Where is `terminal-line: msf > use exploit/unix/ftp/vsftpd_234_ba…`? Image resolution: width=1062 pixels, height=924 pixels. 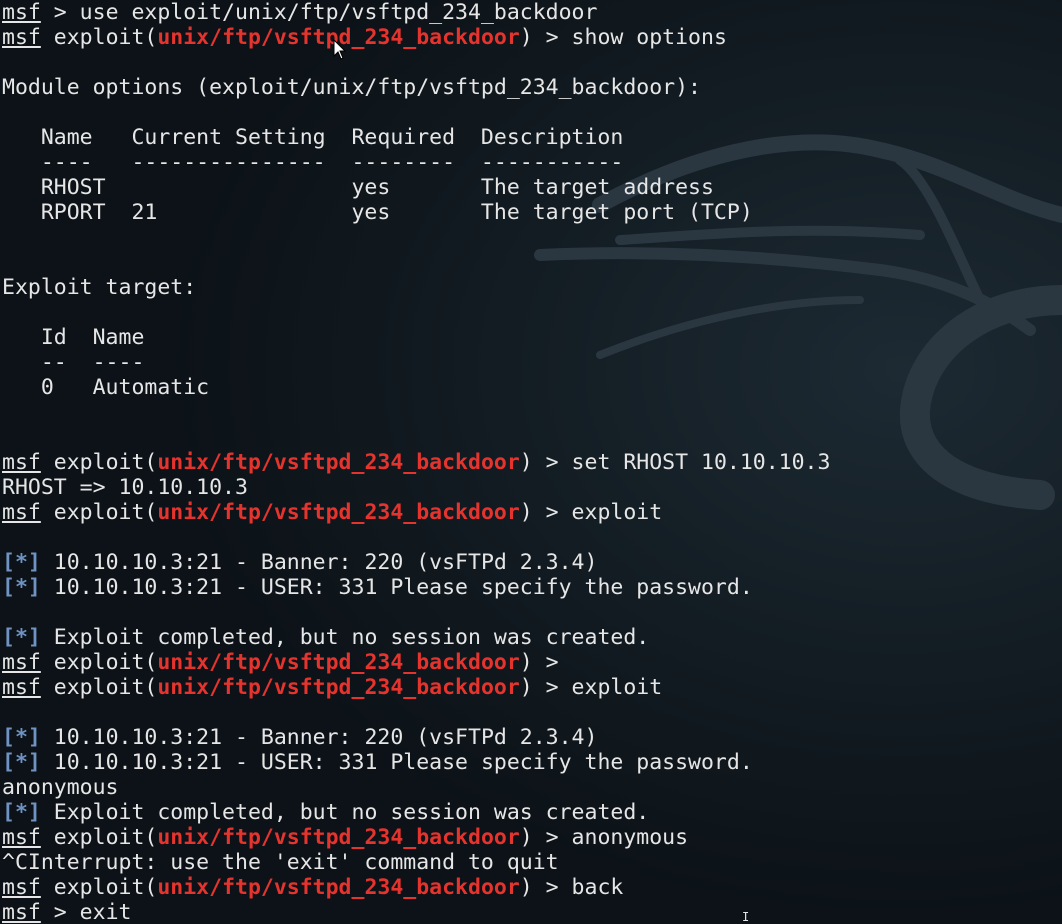
terminal-line: msf > use exploit/unix/ftp/vsftpd_234_ba… is located at coordinates (531, 12).